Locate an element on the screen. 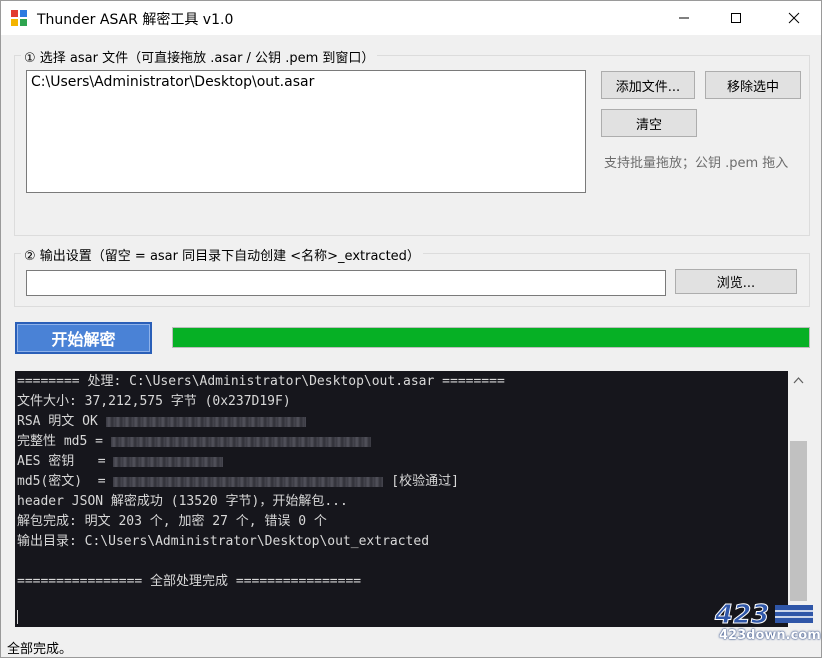 This screenshot has width=822, height=658. log-line: ================ 全部处理完成 ================ is located at coordinates (401, 582).